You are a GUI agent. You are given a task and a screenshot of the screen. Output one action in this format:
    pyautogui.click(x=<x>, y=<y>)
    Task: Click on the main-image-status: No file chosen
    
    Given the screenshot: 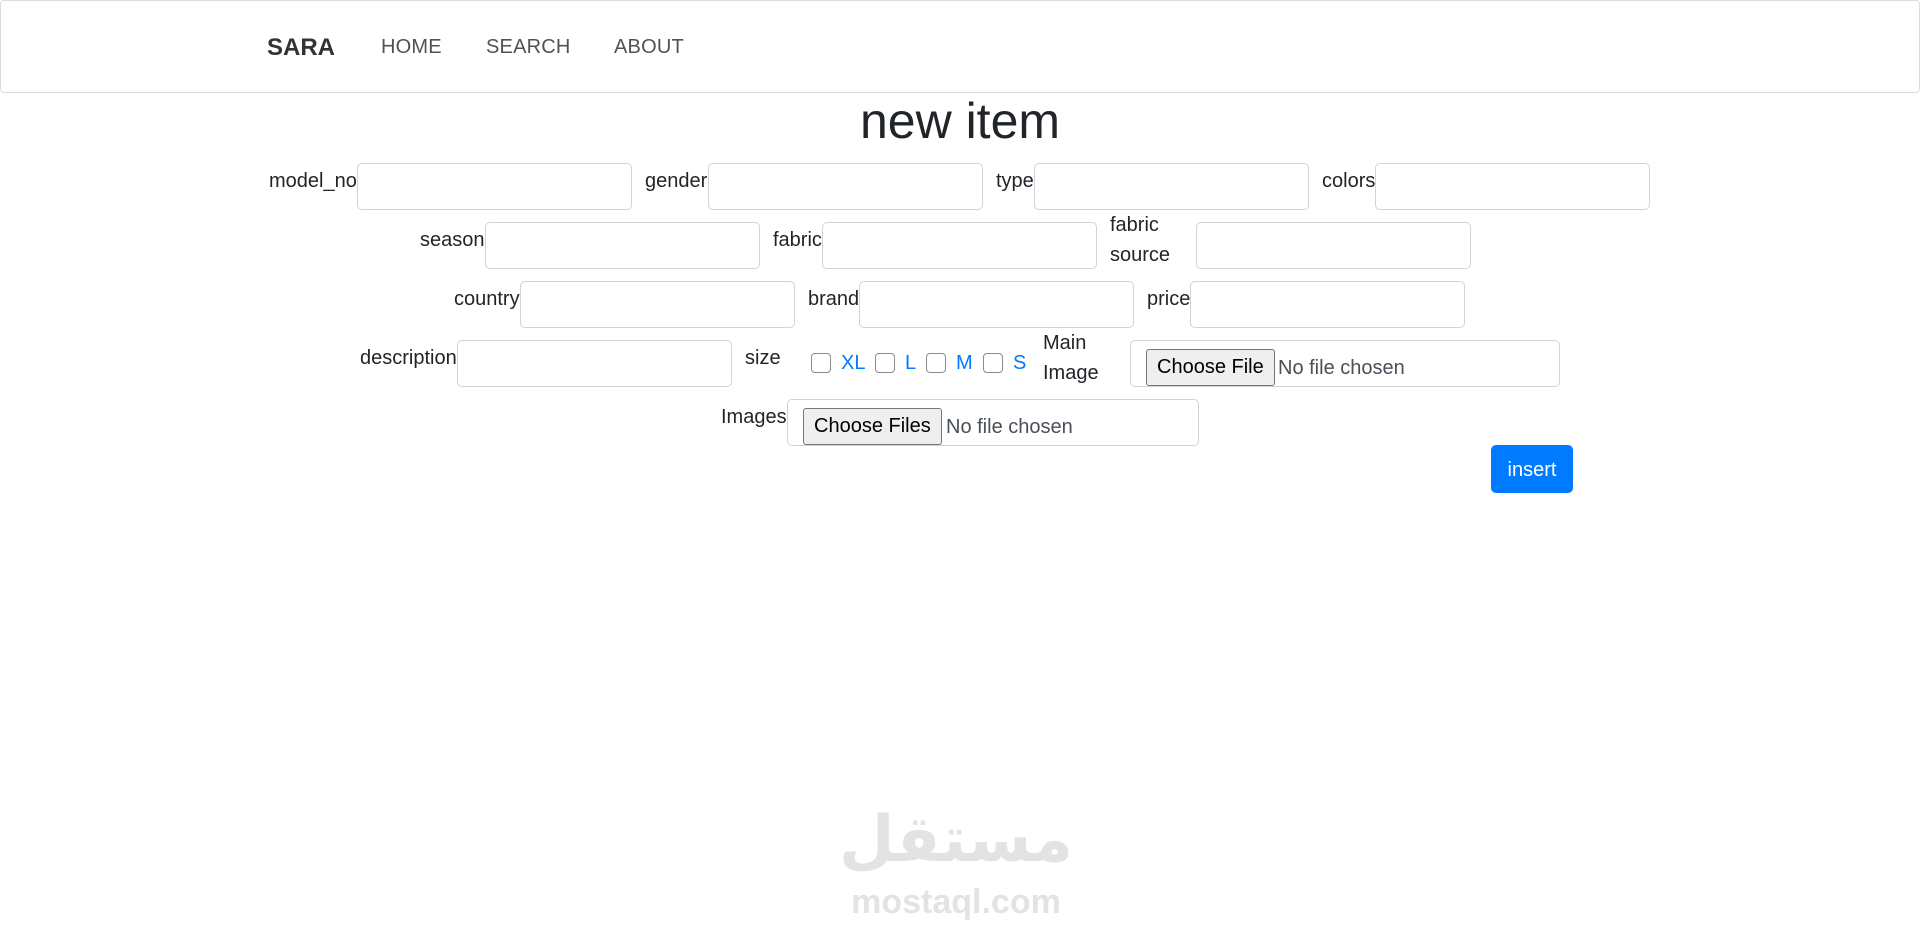 What is the action you would take?
    pyautogui.click(x=1341, y=368)
    